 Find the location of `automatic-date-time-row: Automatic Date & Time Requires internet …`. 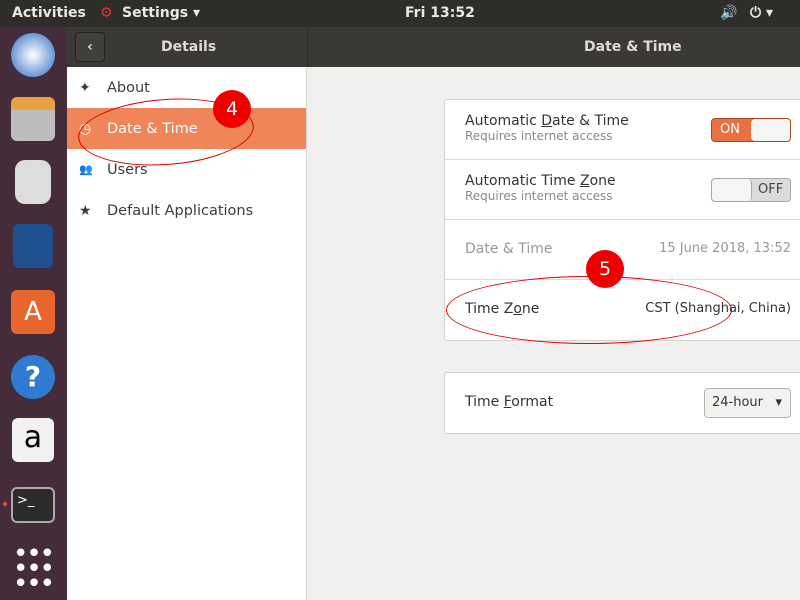

automatic-date-time-row: Automatic Date & Time Requires internet … is located at coordinates (622, 130).